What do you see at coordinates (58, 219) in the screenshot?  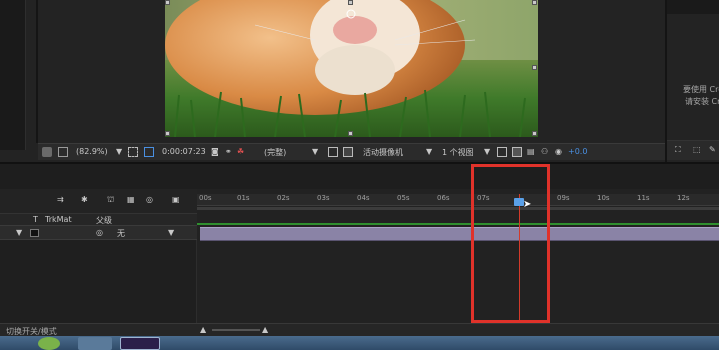 I see `column-trkmat: TrkMat` at bounding box center [58, 219].